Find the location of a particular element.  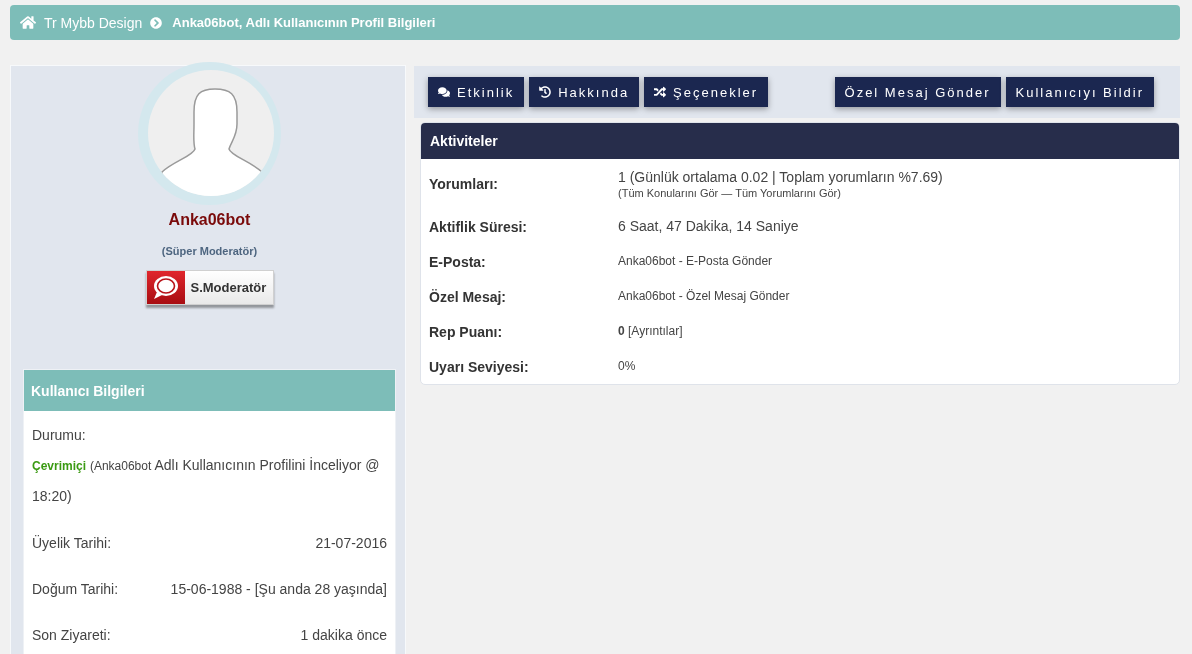

field-label: Rep Puanı: is located at coordinates (466, 331).